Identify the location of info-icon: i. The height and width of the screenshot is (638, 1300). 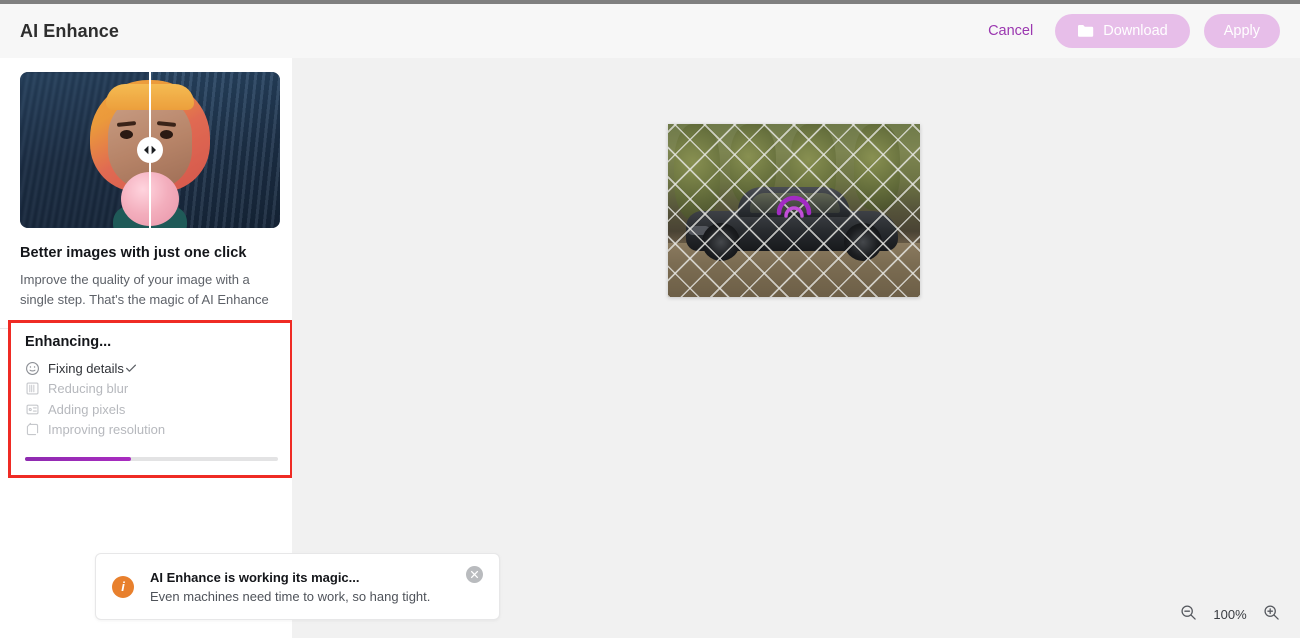
(123, 586).